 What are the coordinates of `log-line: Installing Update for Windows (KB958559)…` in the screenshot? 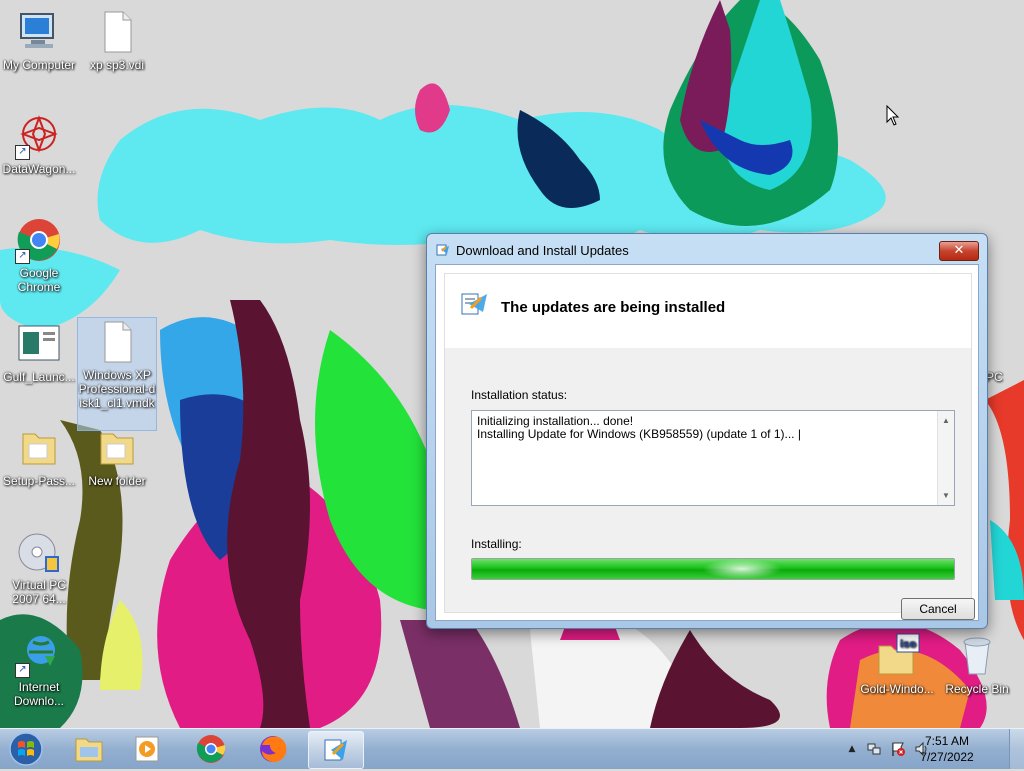 It's located at (639, 434).